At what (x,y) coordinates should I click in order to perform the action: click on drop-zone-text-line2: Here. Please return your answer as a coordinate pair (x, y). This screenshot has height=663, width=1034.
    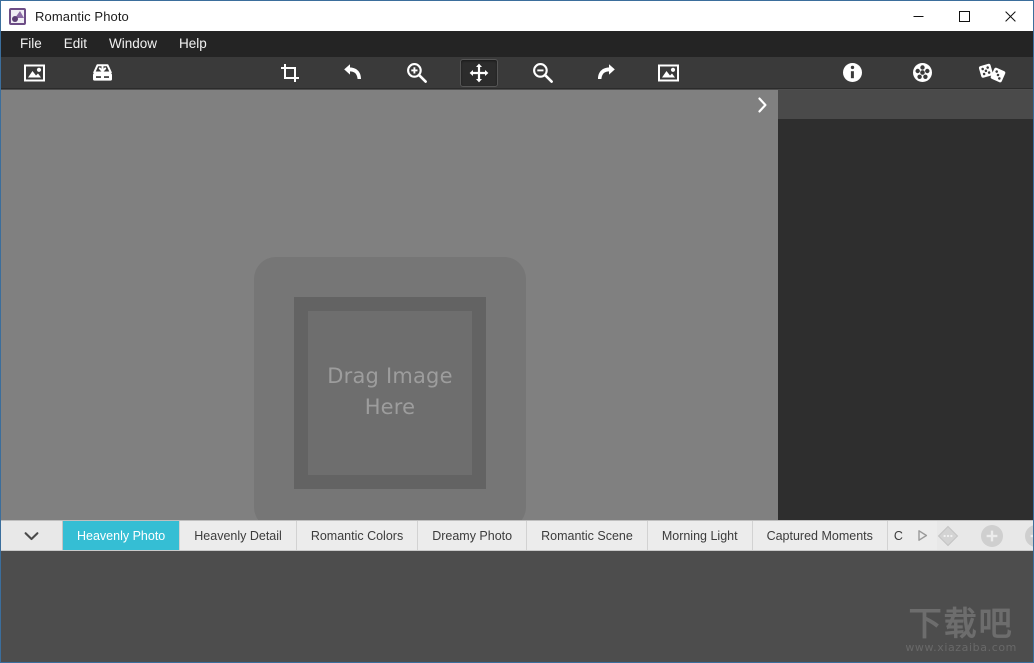
    Looking at the image, I should click on (390, 407).